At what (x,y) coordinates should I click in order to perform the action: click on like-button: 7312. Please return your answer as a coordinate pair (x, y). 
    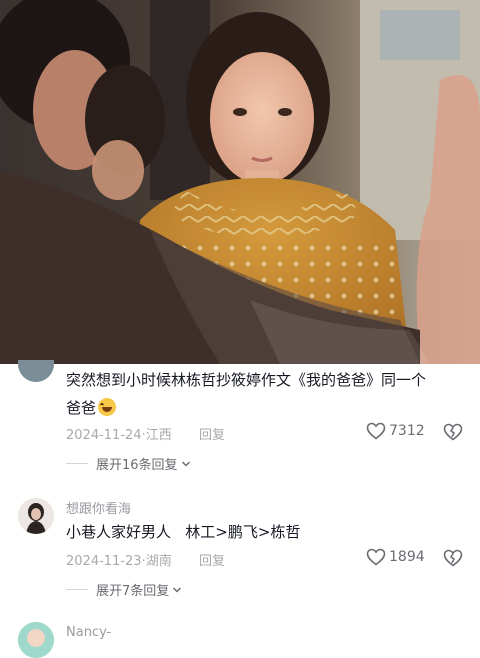
    Looking at the image, I should click on (395, 431).